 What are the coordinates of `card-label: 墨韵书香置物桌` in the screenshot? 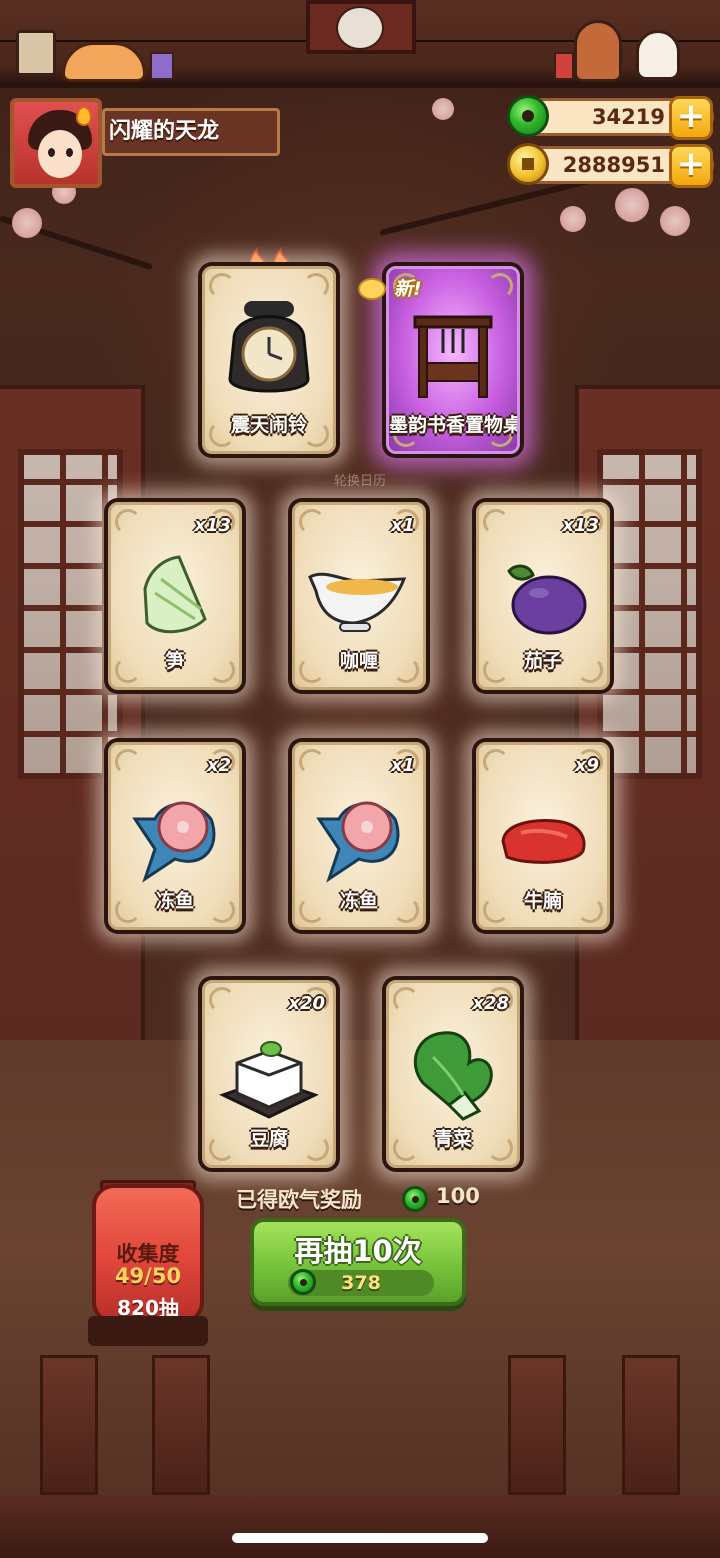 It's located at (454, 425).